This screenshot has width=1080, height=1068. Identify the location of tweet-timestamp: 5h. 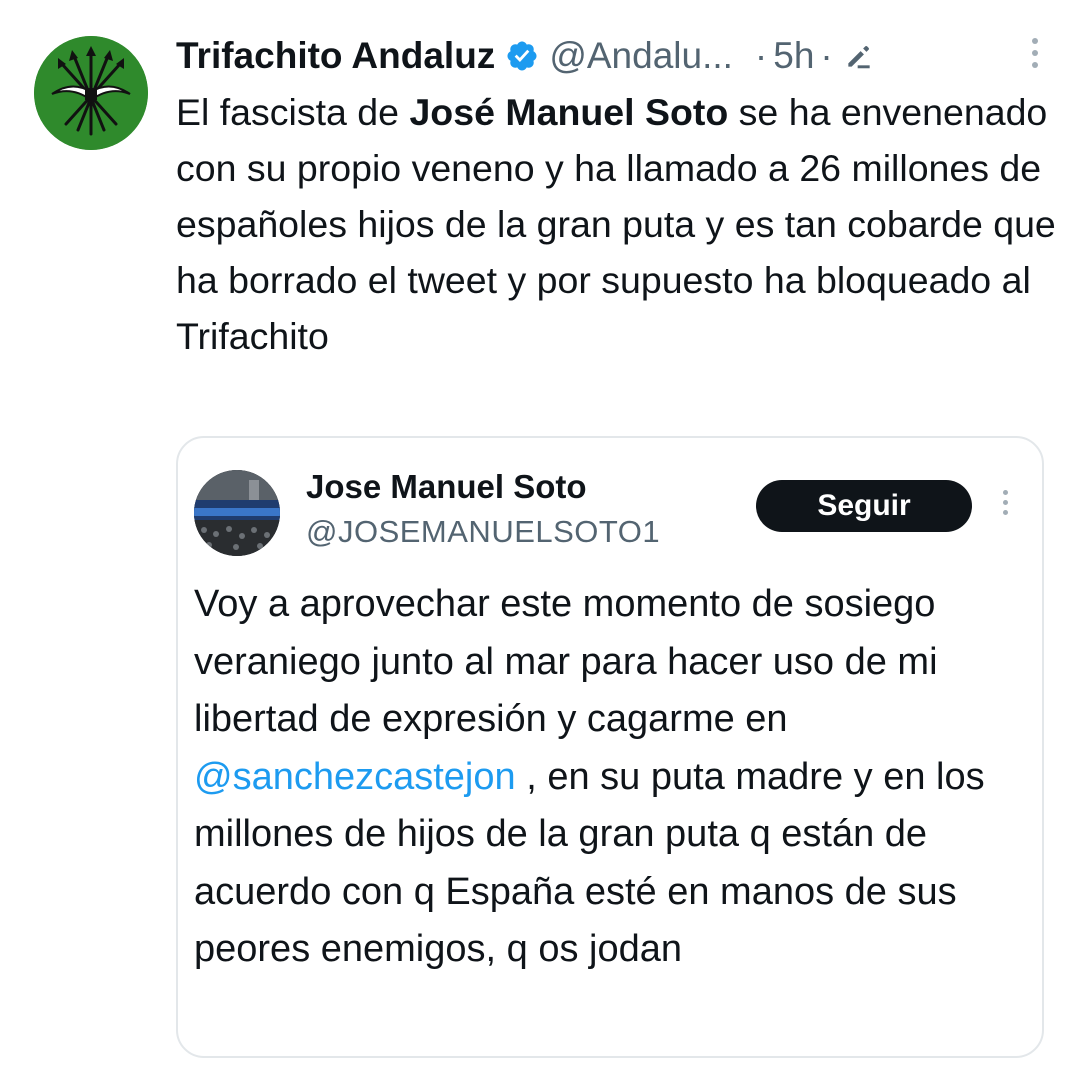
(793, 56).